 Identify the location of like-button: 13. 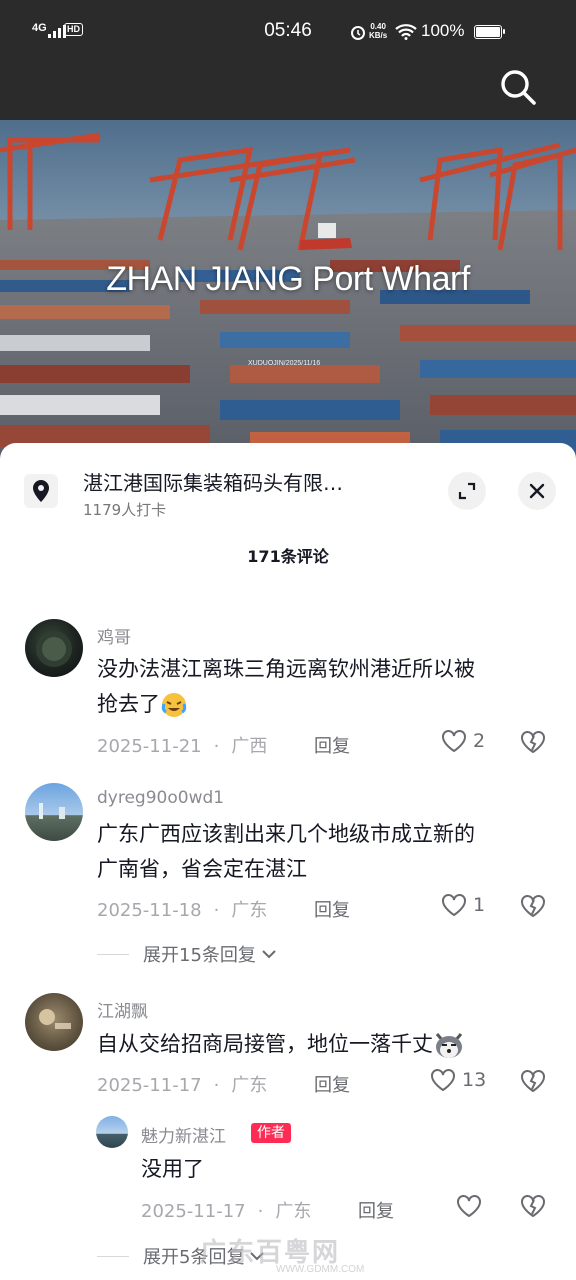
(458, 1080).